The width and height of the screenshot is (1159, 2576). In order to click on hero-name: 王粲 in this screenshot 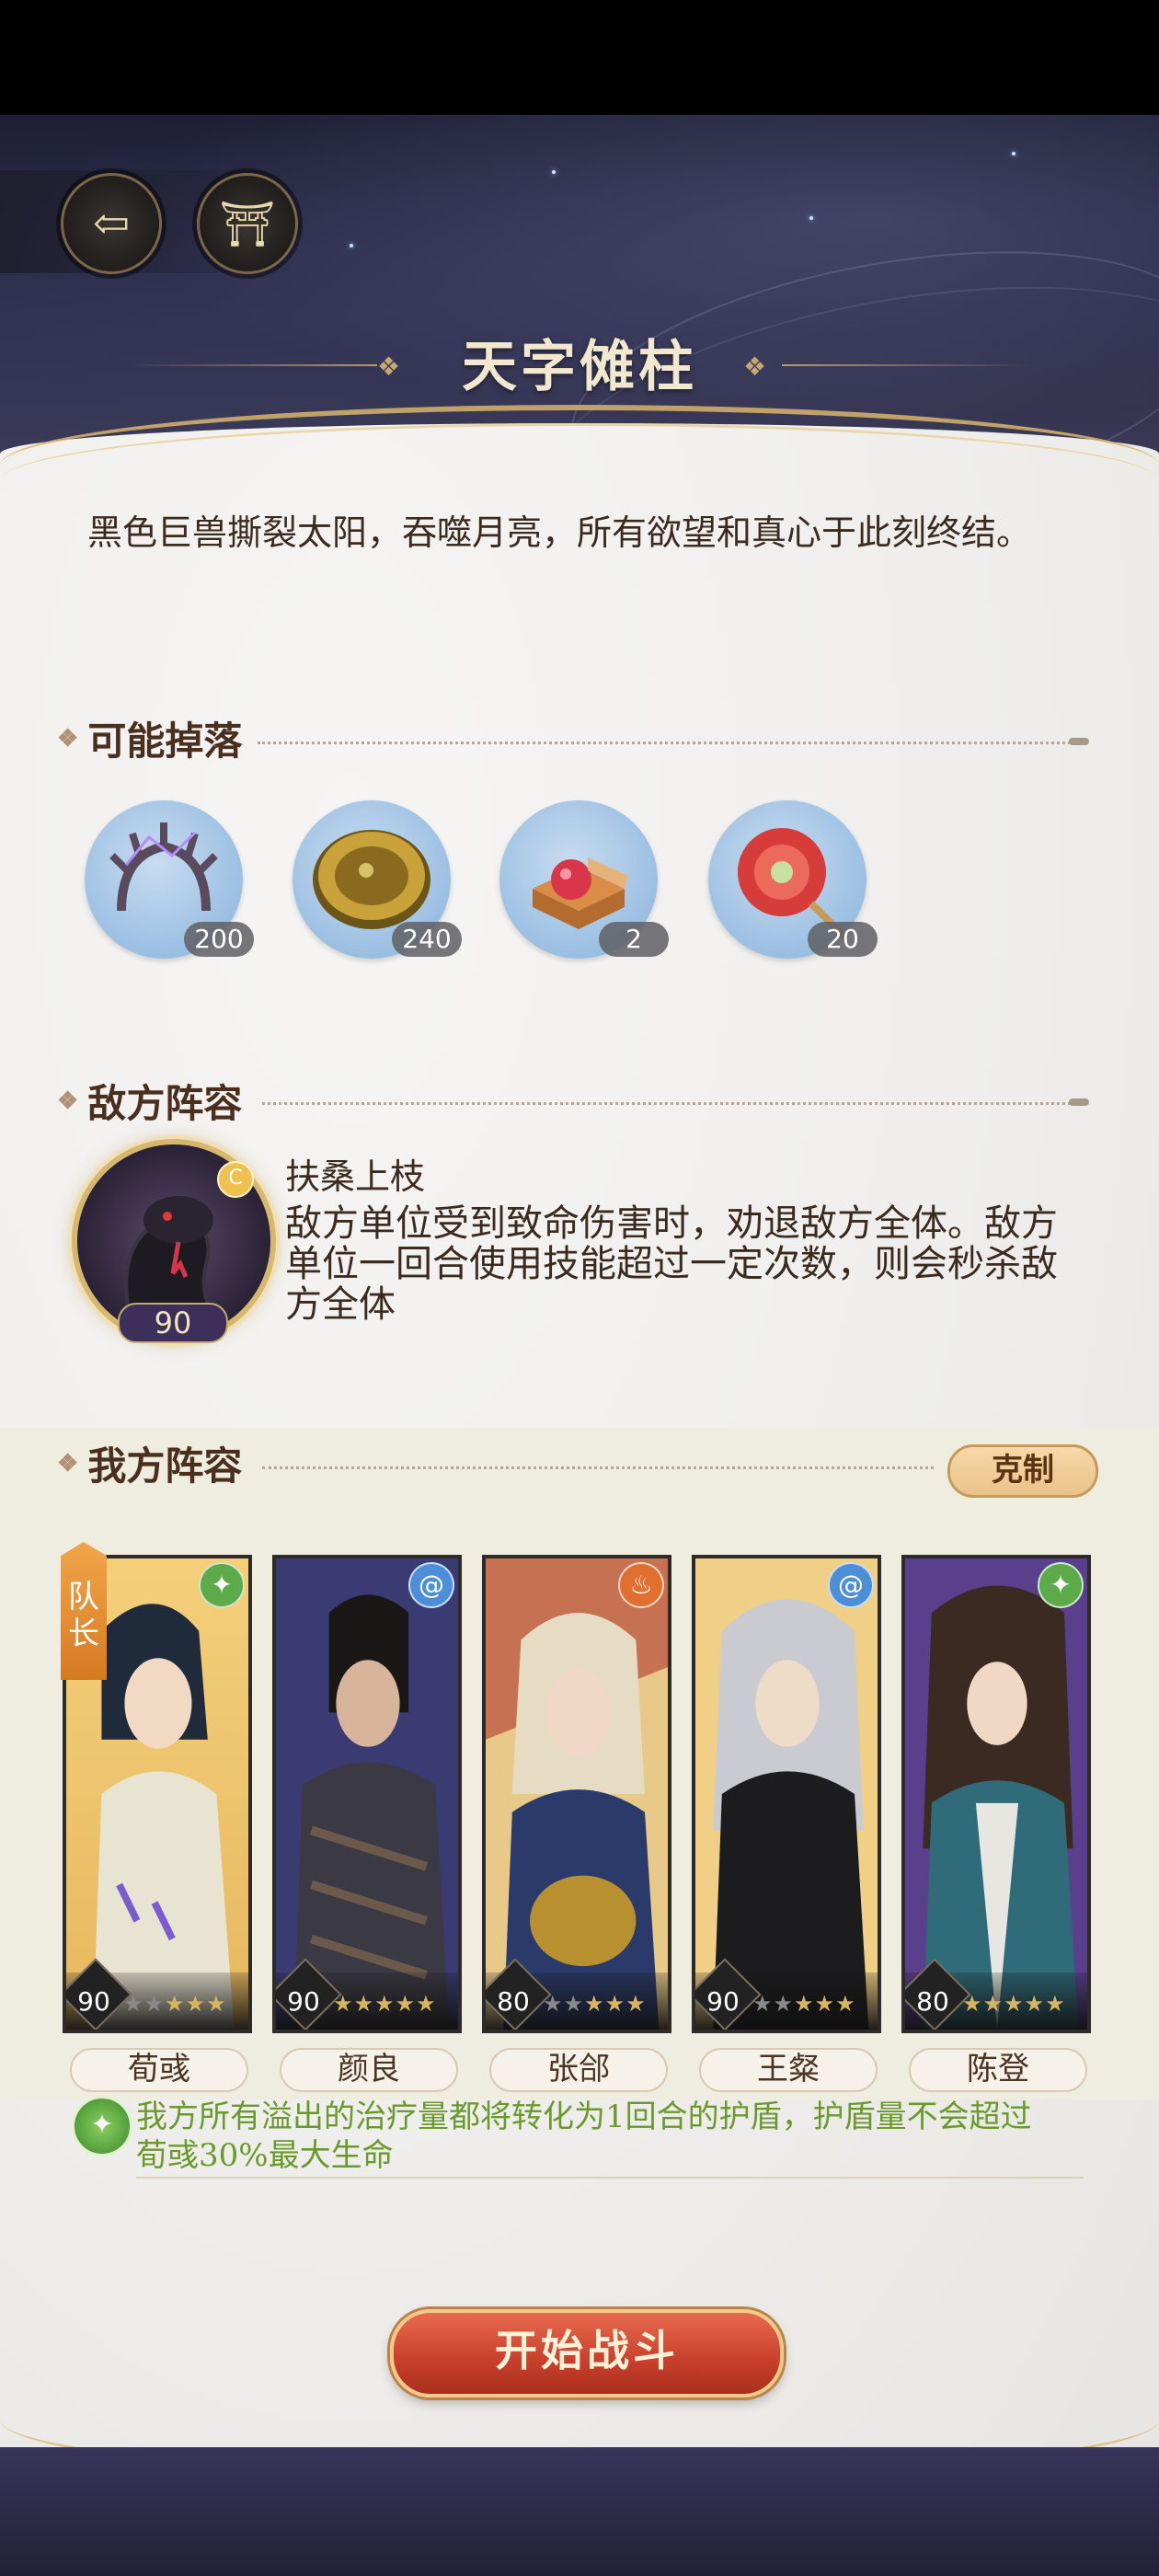, I will do `click(788, 2070)`.